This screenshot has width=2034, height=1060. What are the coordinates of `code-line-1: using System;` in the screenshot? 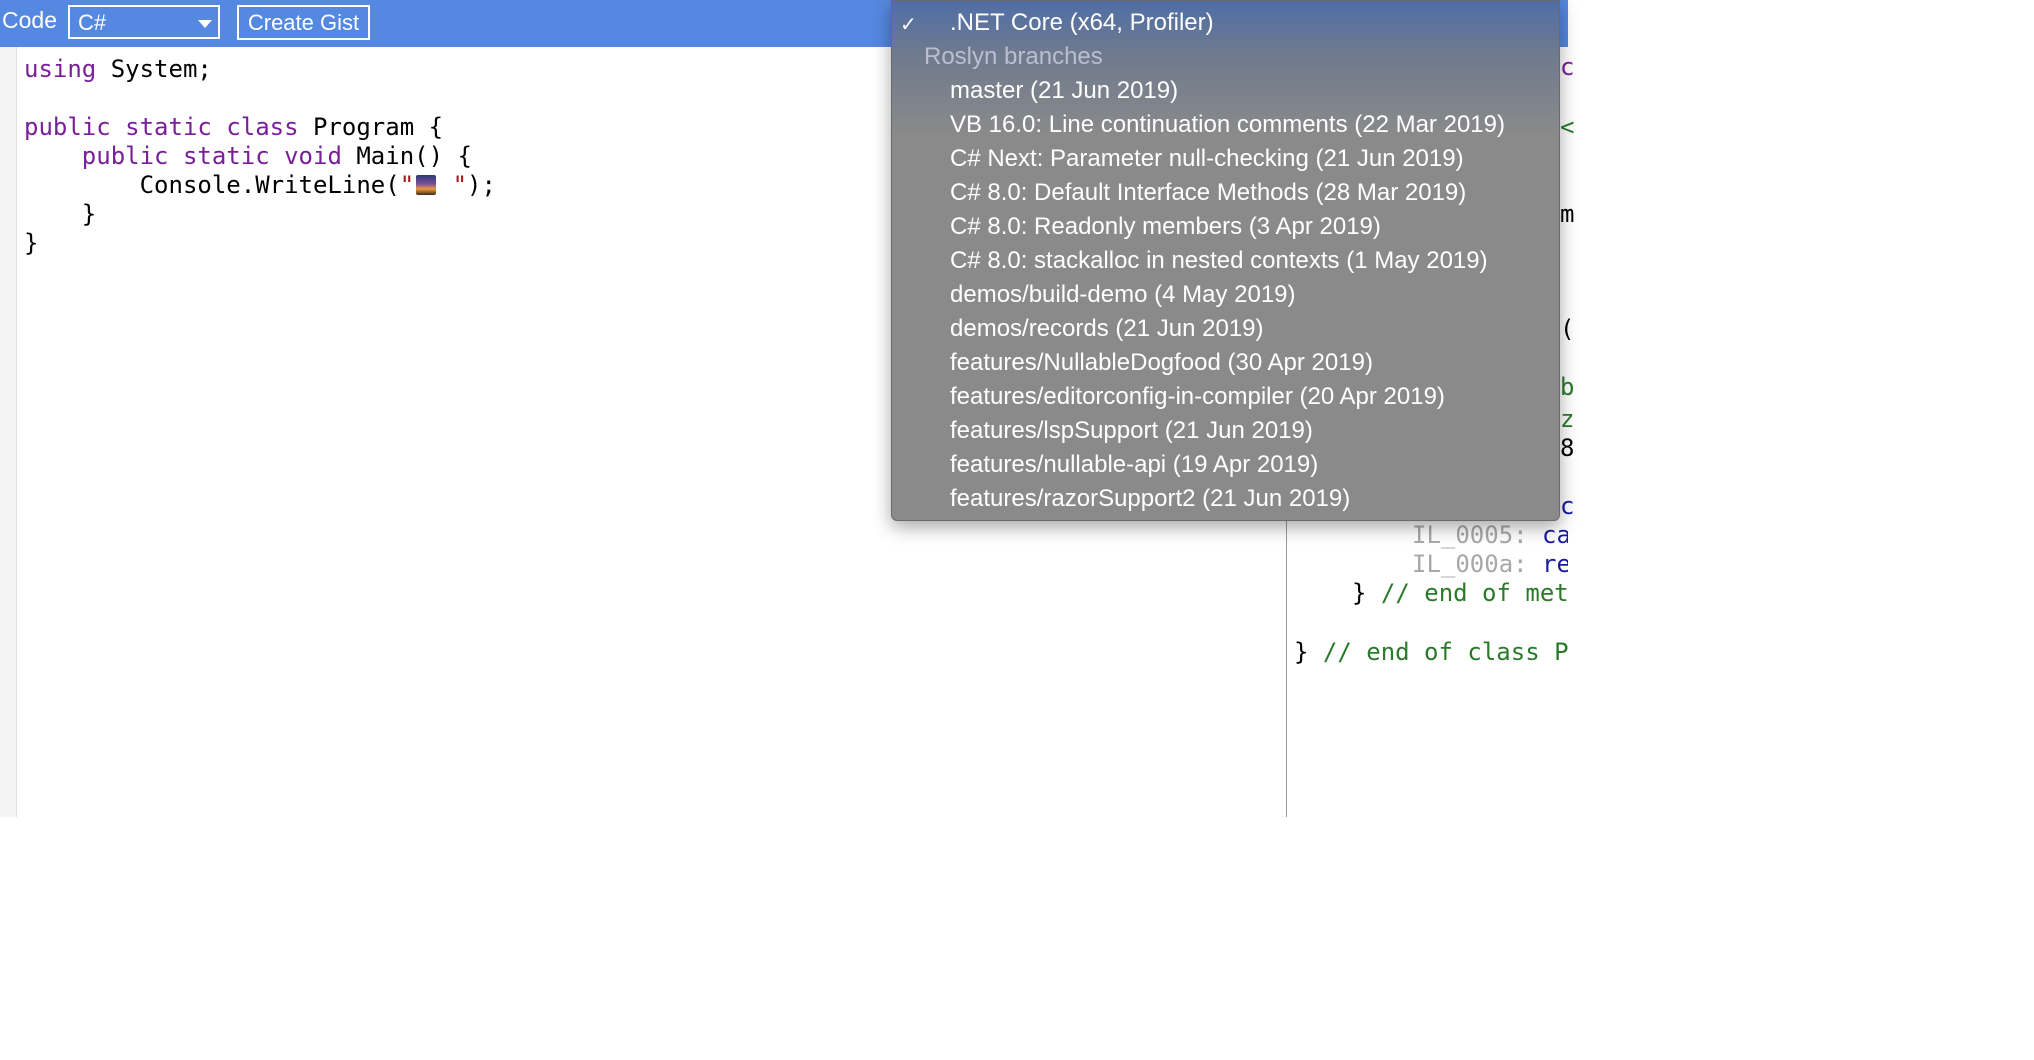 It's located at (118, 69).